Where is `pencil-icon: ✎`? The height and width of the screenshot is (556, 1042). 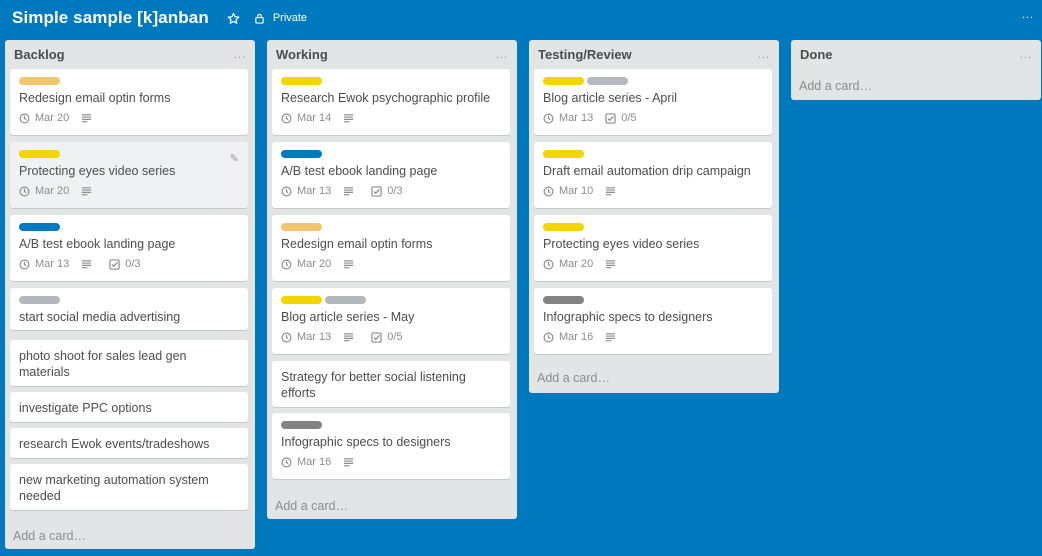
pencil-icon: ✎ is located at coordinates (234, 158).